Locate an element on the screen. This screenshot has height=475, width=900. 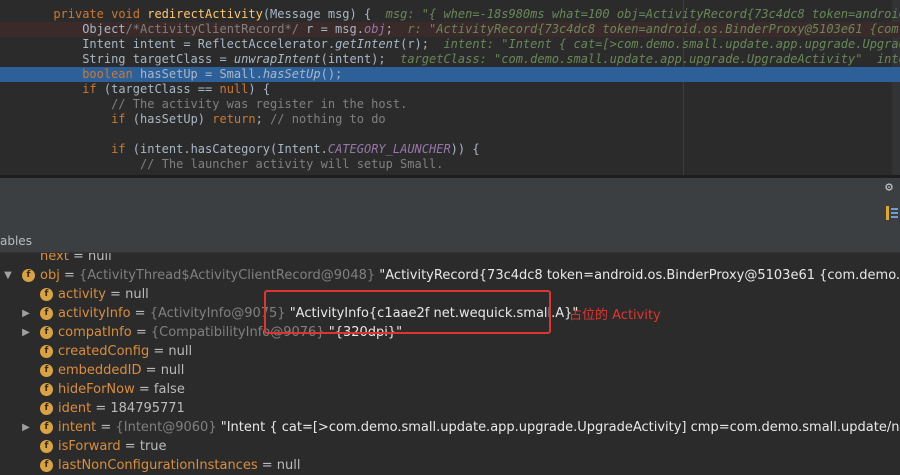
code-token: (Message msg) { is located at coordinates (324, 14).